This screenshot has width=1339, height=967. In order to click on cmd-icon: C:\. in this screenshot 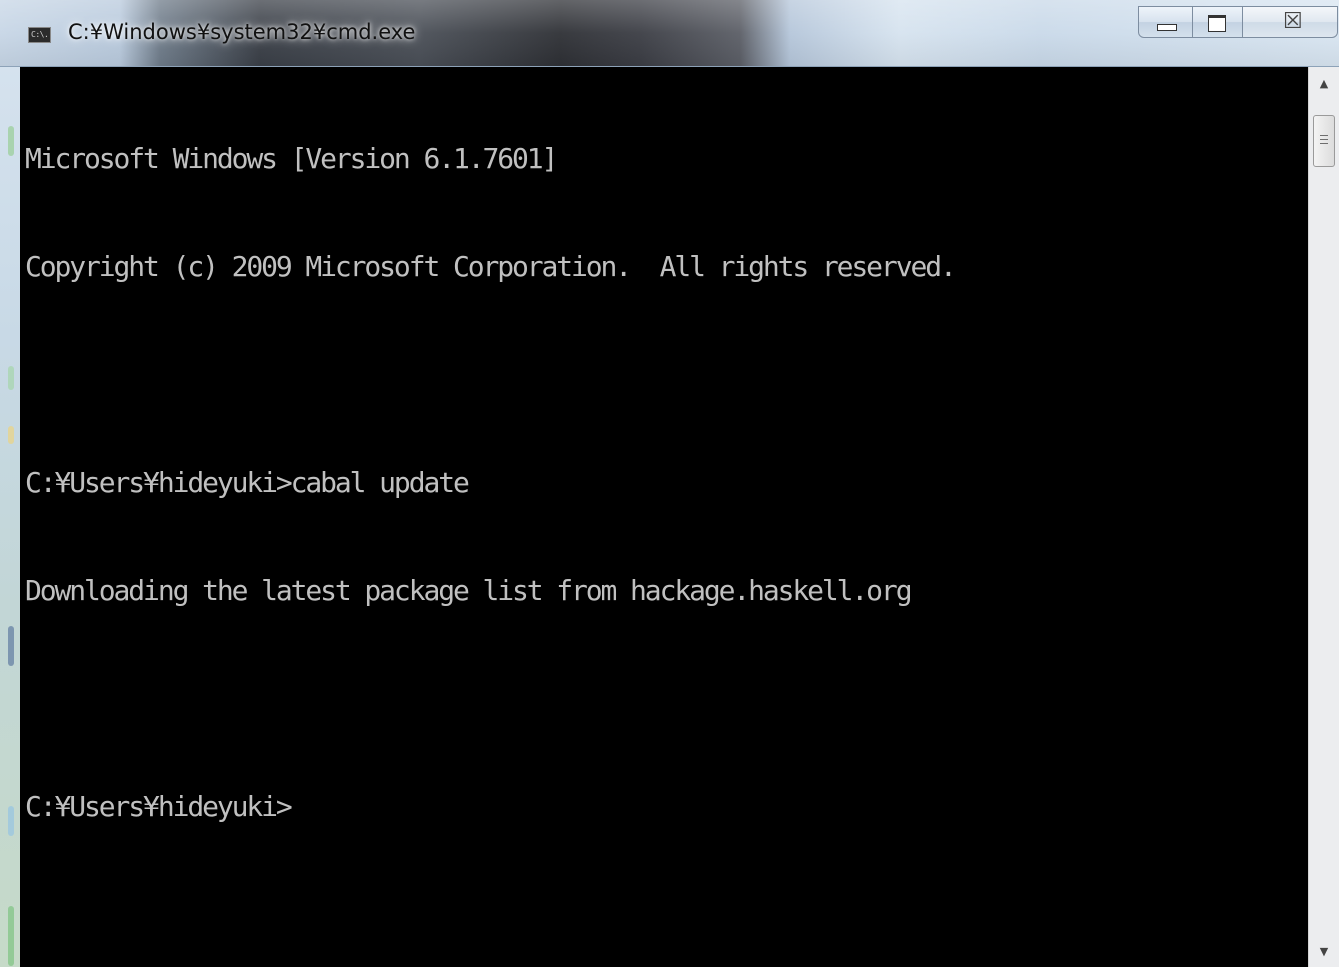, I will do `click(39, 35)`.